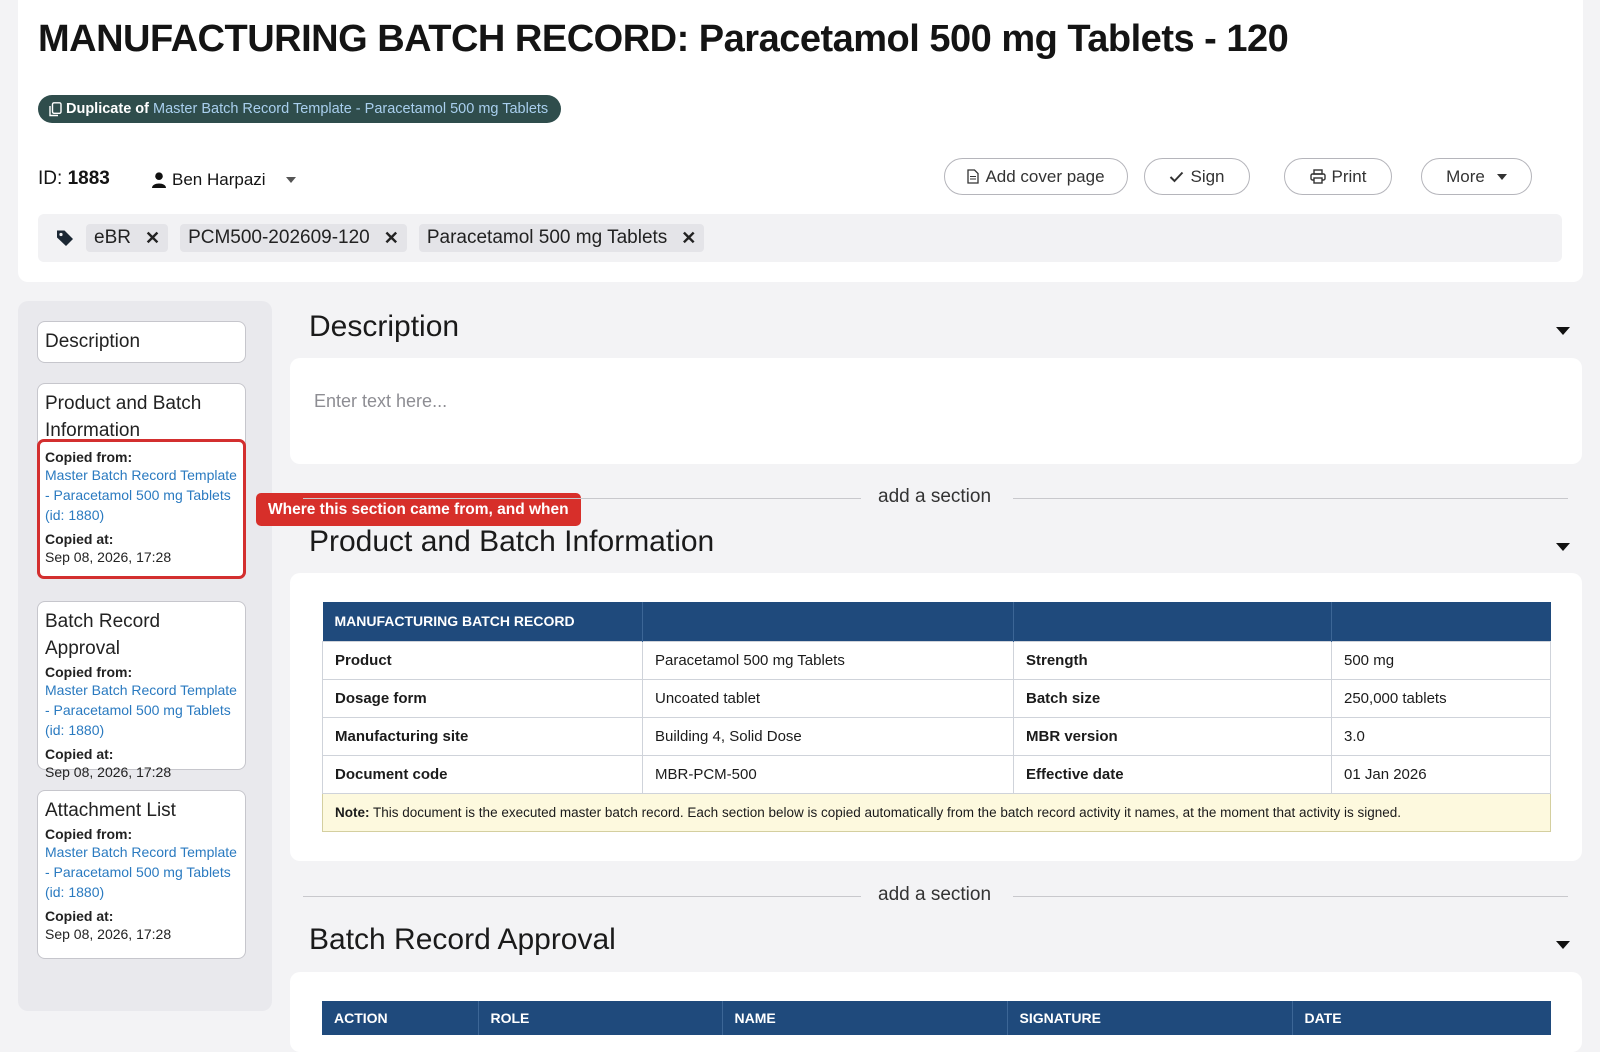 This screenshot has width=1600, height=1052. What do you see at coordinates (482, 660) in the screenshot?
I see `field-key: Product` at bounding box center [482, 660].